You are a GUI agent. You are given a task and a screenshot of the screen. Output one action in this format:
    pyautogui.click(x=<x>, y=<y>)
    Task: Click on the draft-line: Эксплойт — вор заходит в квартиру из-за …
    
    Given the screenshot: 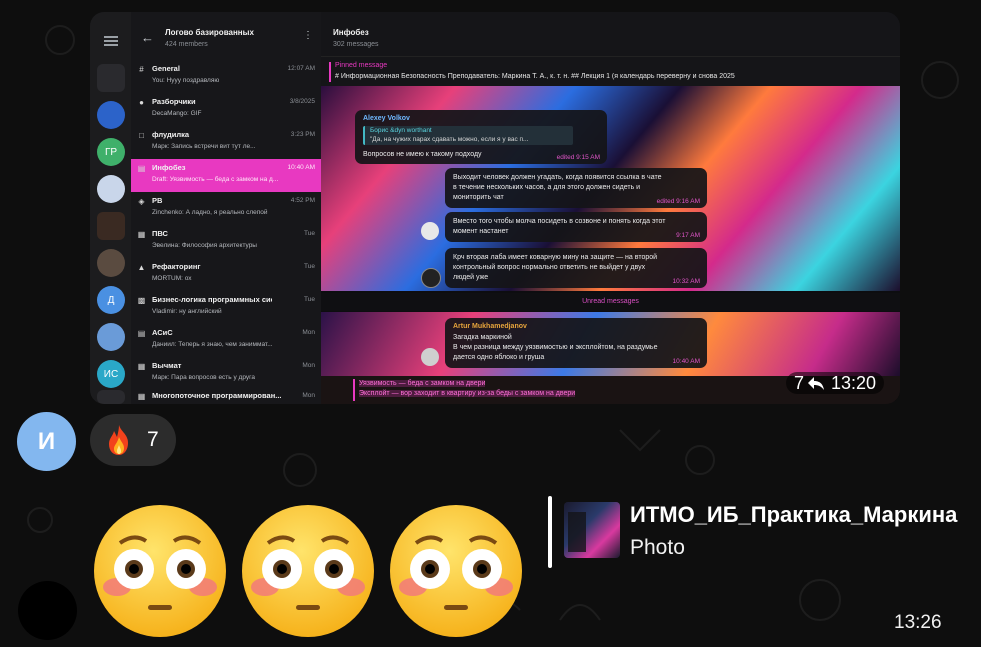 What is the action you would take?
    pyautogui.click(x=467, y=393)
    